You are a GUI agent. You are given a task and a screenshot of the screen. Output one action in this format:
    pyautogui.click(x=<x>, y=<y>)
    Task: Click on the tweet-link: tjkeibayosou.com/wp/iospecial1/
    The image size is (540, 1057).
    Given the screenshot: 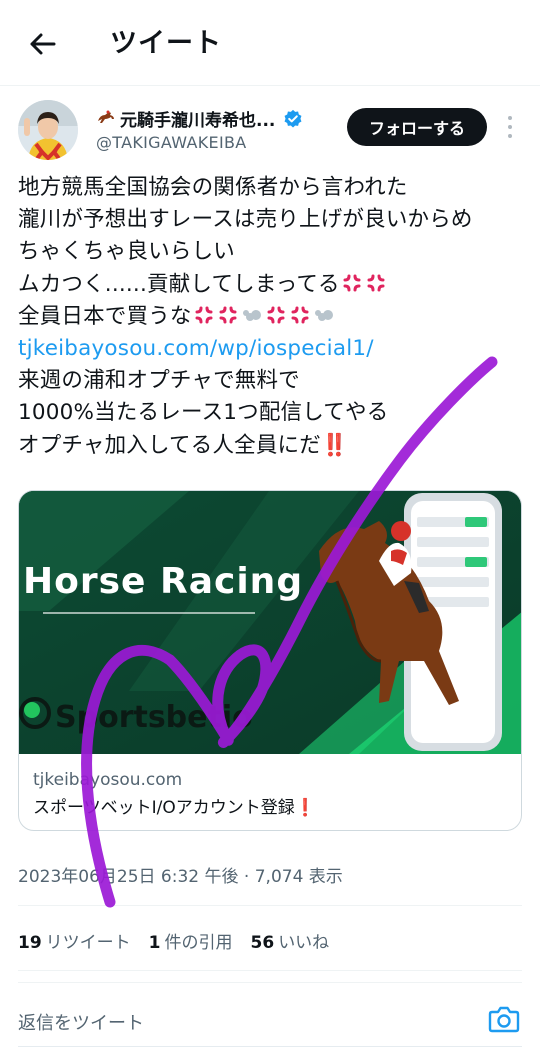 What is the action you would take?
    pyautogui.click(x=273, y=349)
    